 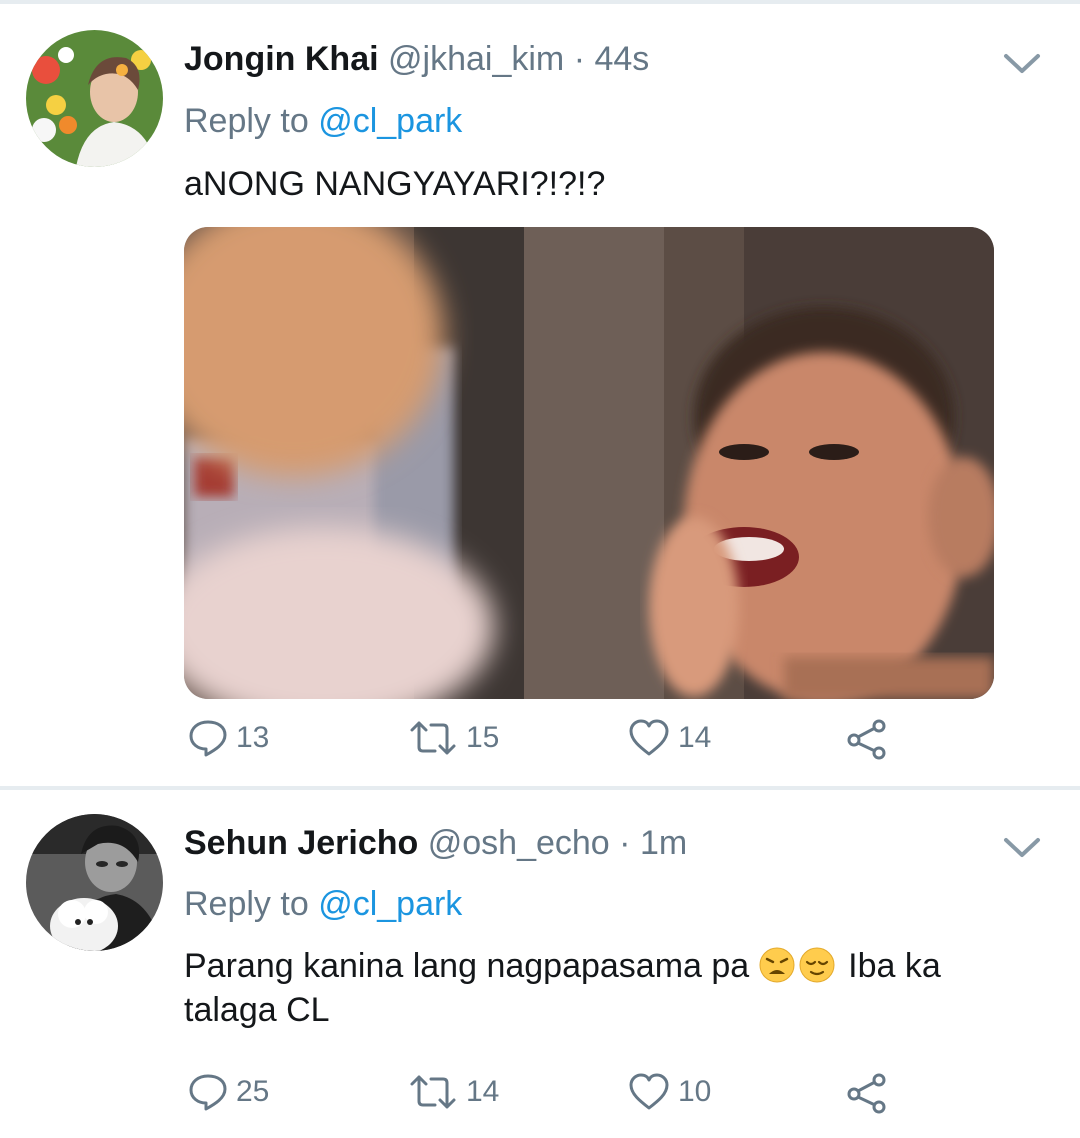 I want to click on tweet-actions: 25 14 10, so click(x=540, y=1097).